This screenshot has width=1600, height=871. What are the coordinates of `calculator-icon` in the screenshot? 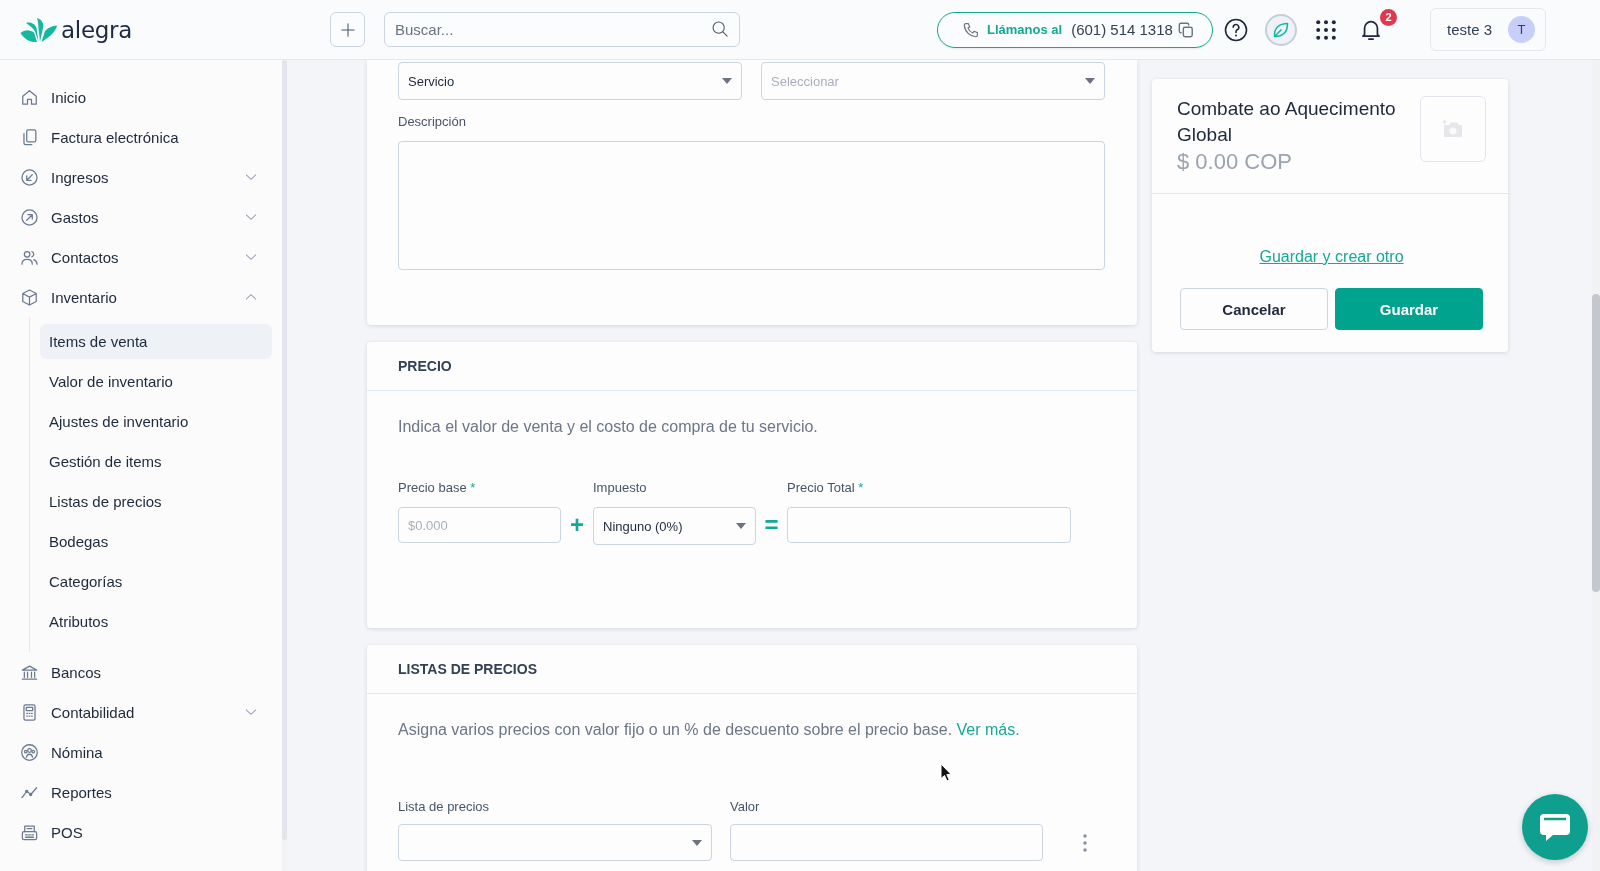 It's located at (29, 712).